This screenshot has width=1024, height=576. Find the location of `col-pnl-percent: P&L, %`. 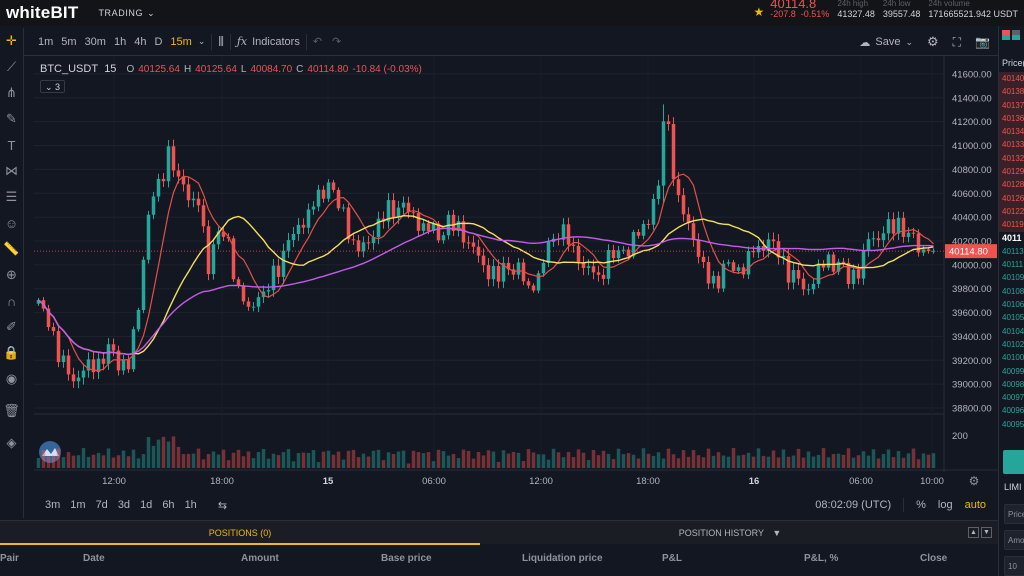

col-pnl-percent: P&L, % is located at coordinates (821, 558).